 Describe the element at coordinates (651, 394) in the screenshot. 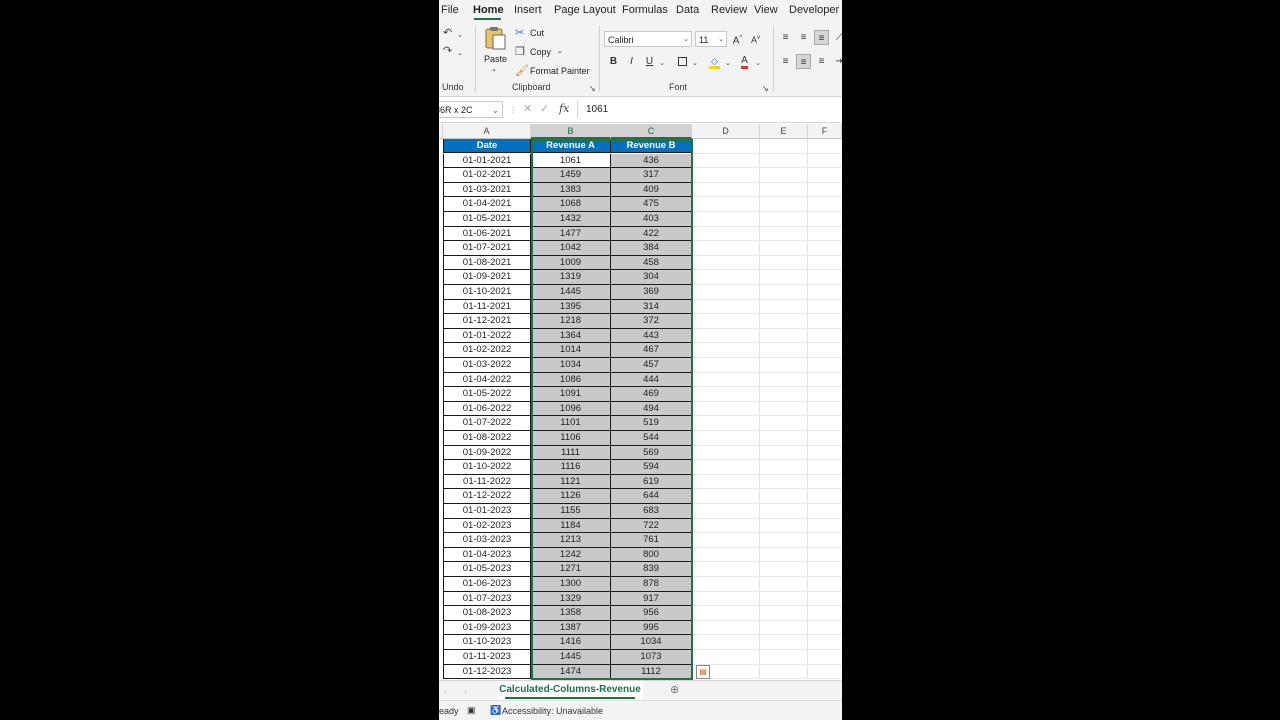

I see `value-cell: 469` at that location.